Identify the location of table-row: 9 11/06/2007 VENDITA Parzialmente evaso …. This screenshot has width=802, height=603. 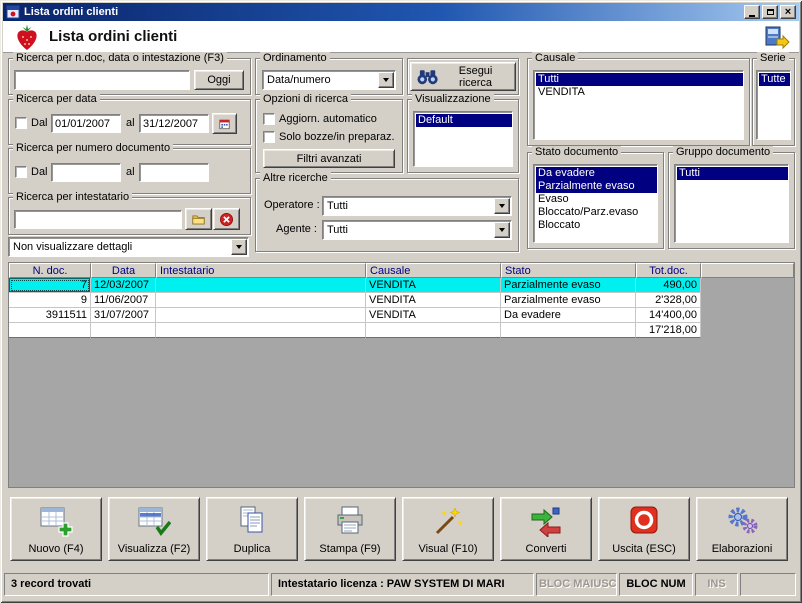
(401, 300).